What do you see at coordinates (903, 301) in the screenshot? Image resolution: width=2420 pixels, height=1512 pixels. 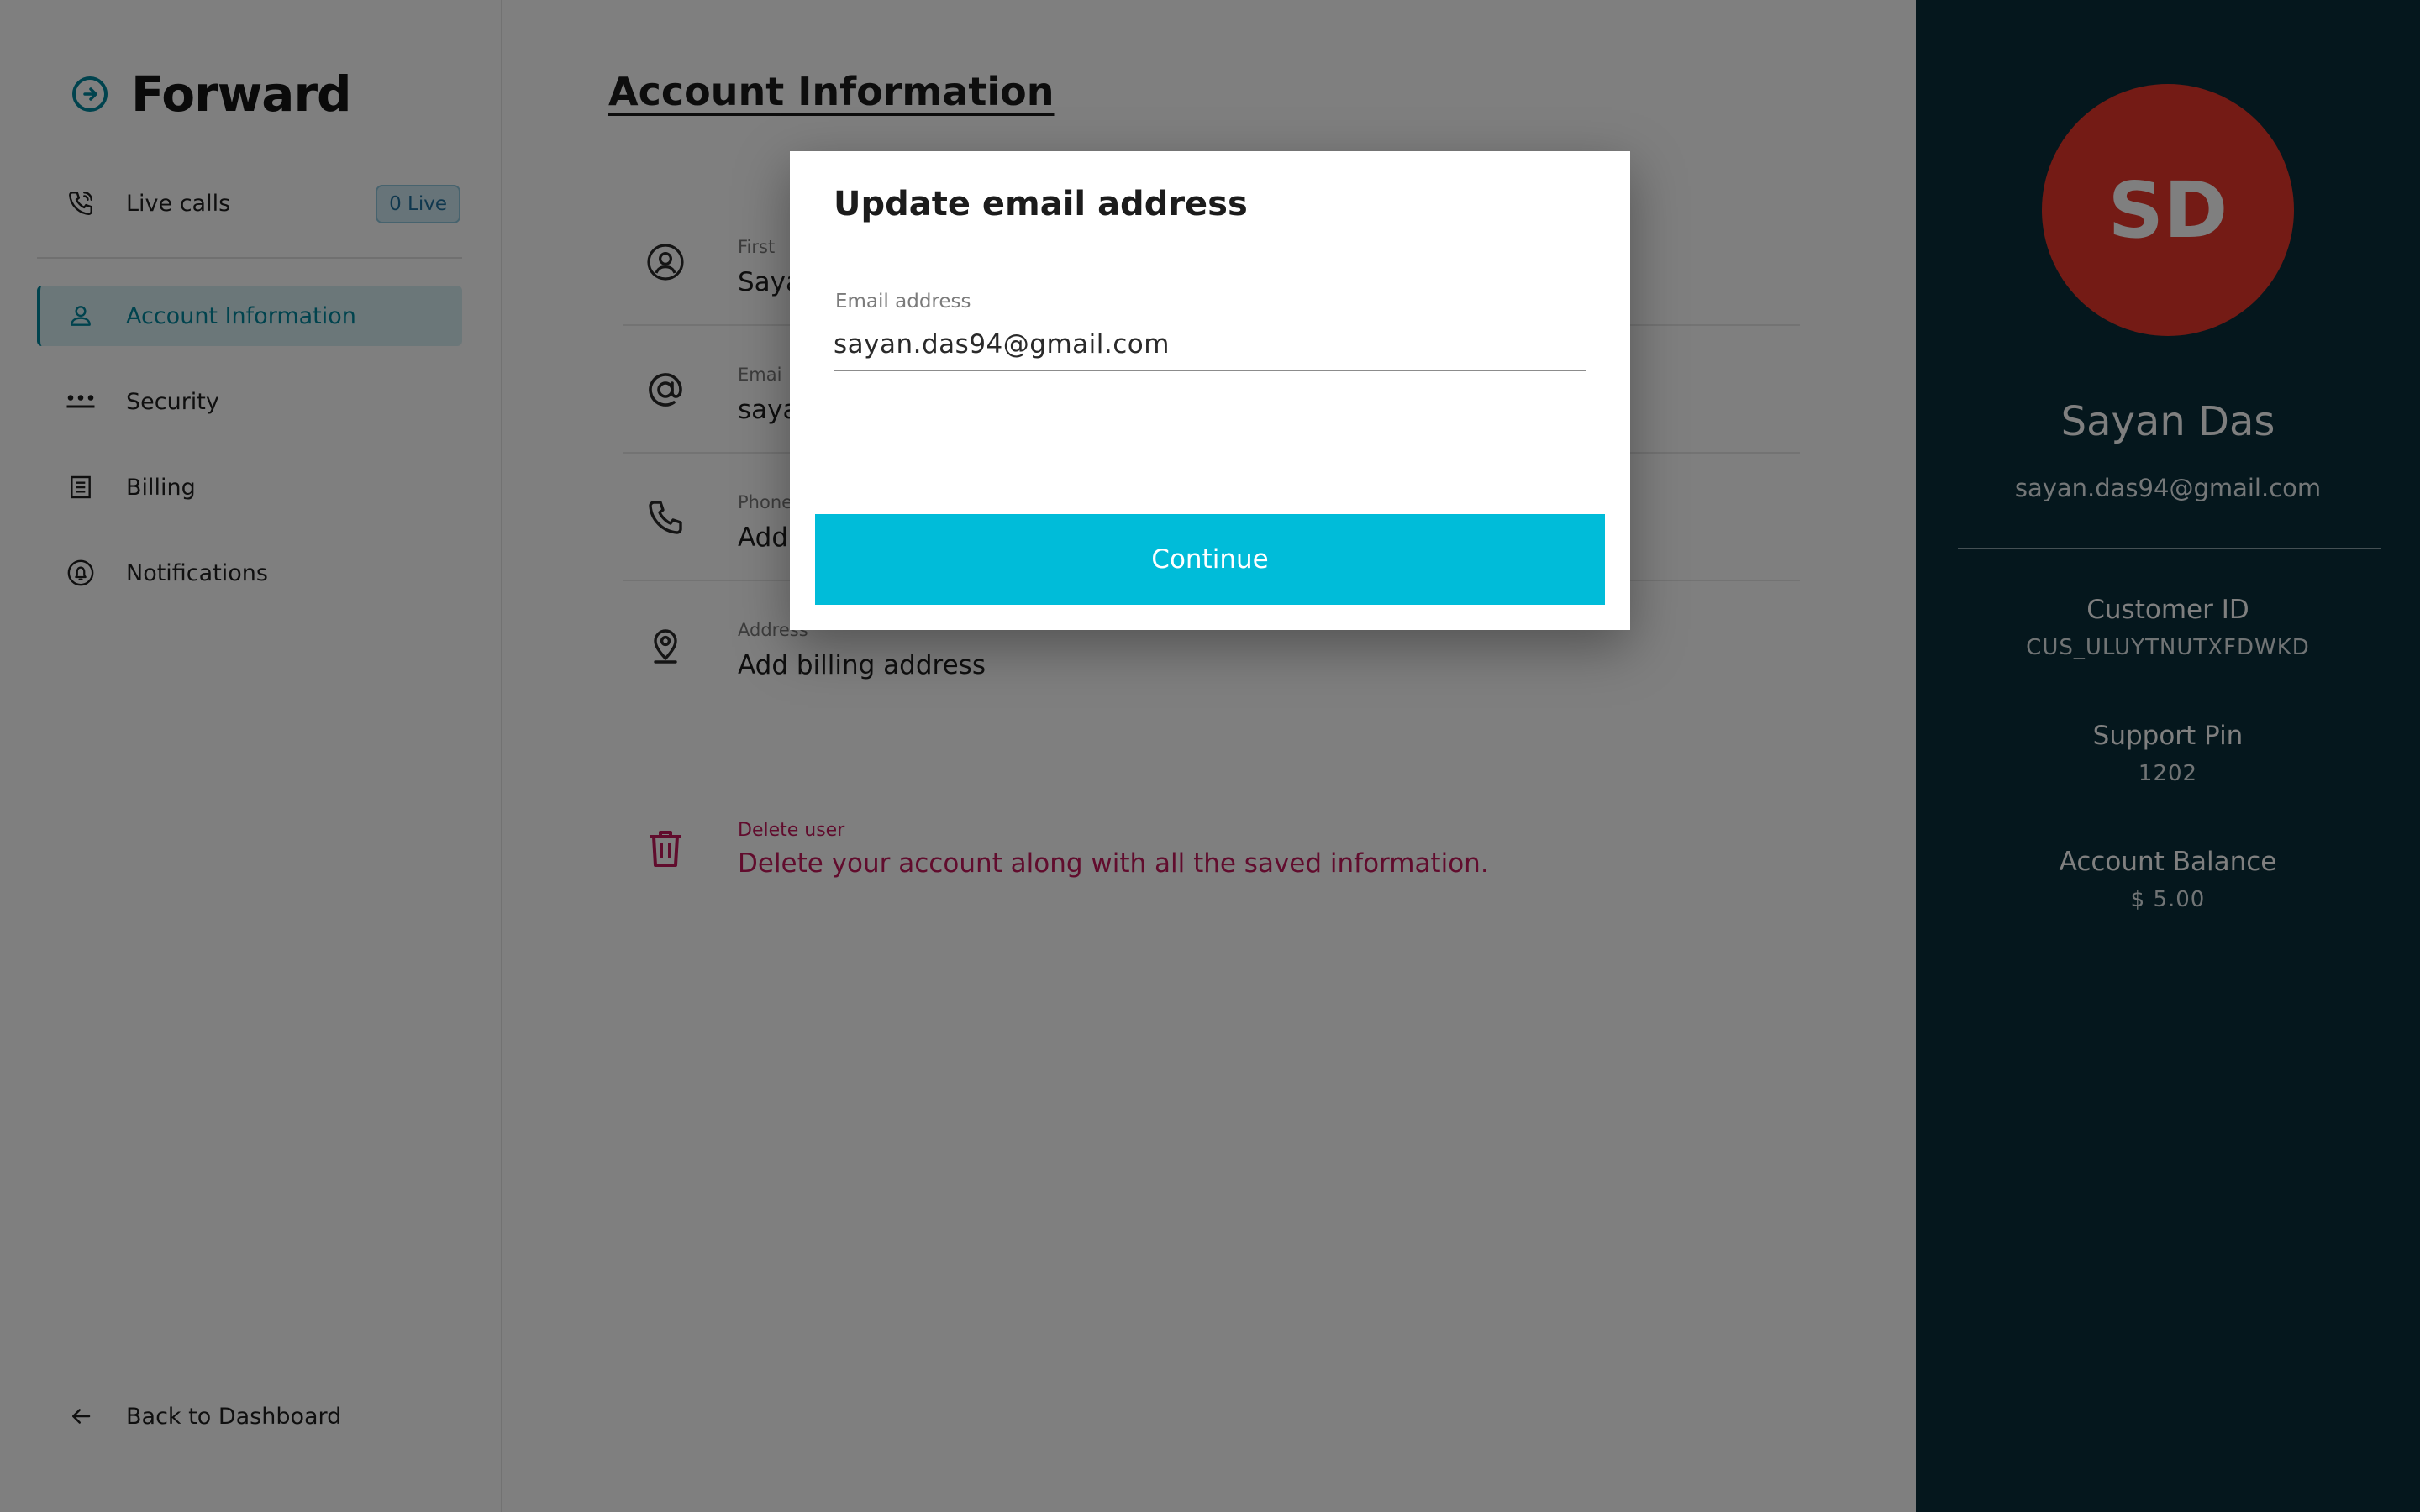 I see `email-field-label: Email address` at bounding box center [903, 301].